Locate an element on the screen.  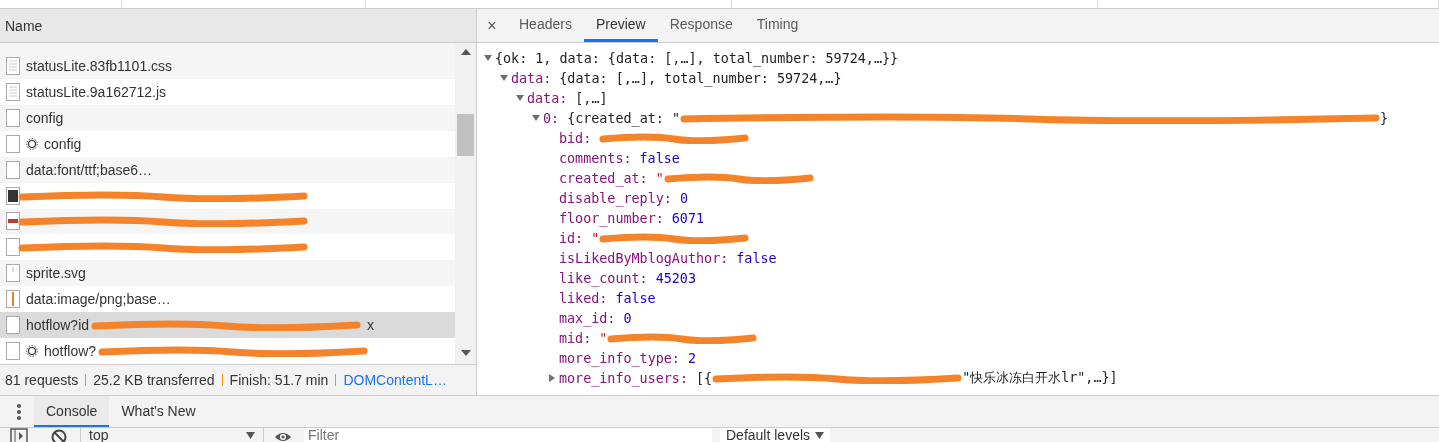
property-key: more_info_users: is located at coordinates (623, 378).